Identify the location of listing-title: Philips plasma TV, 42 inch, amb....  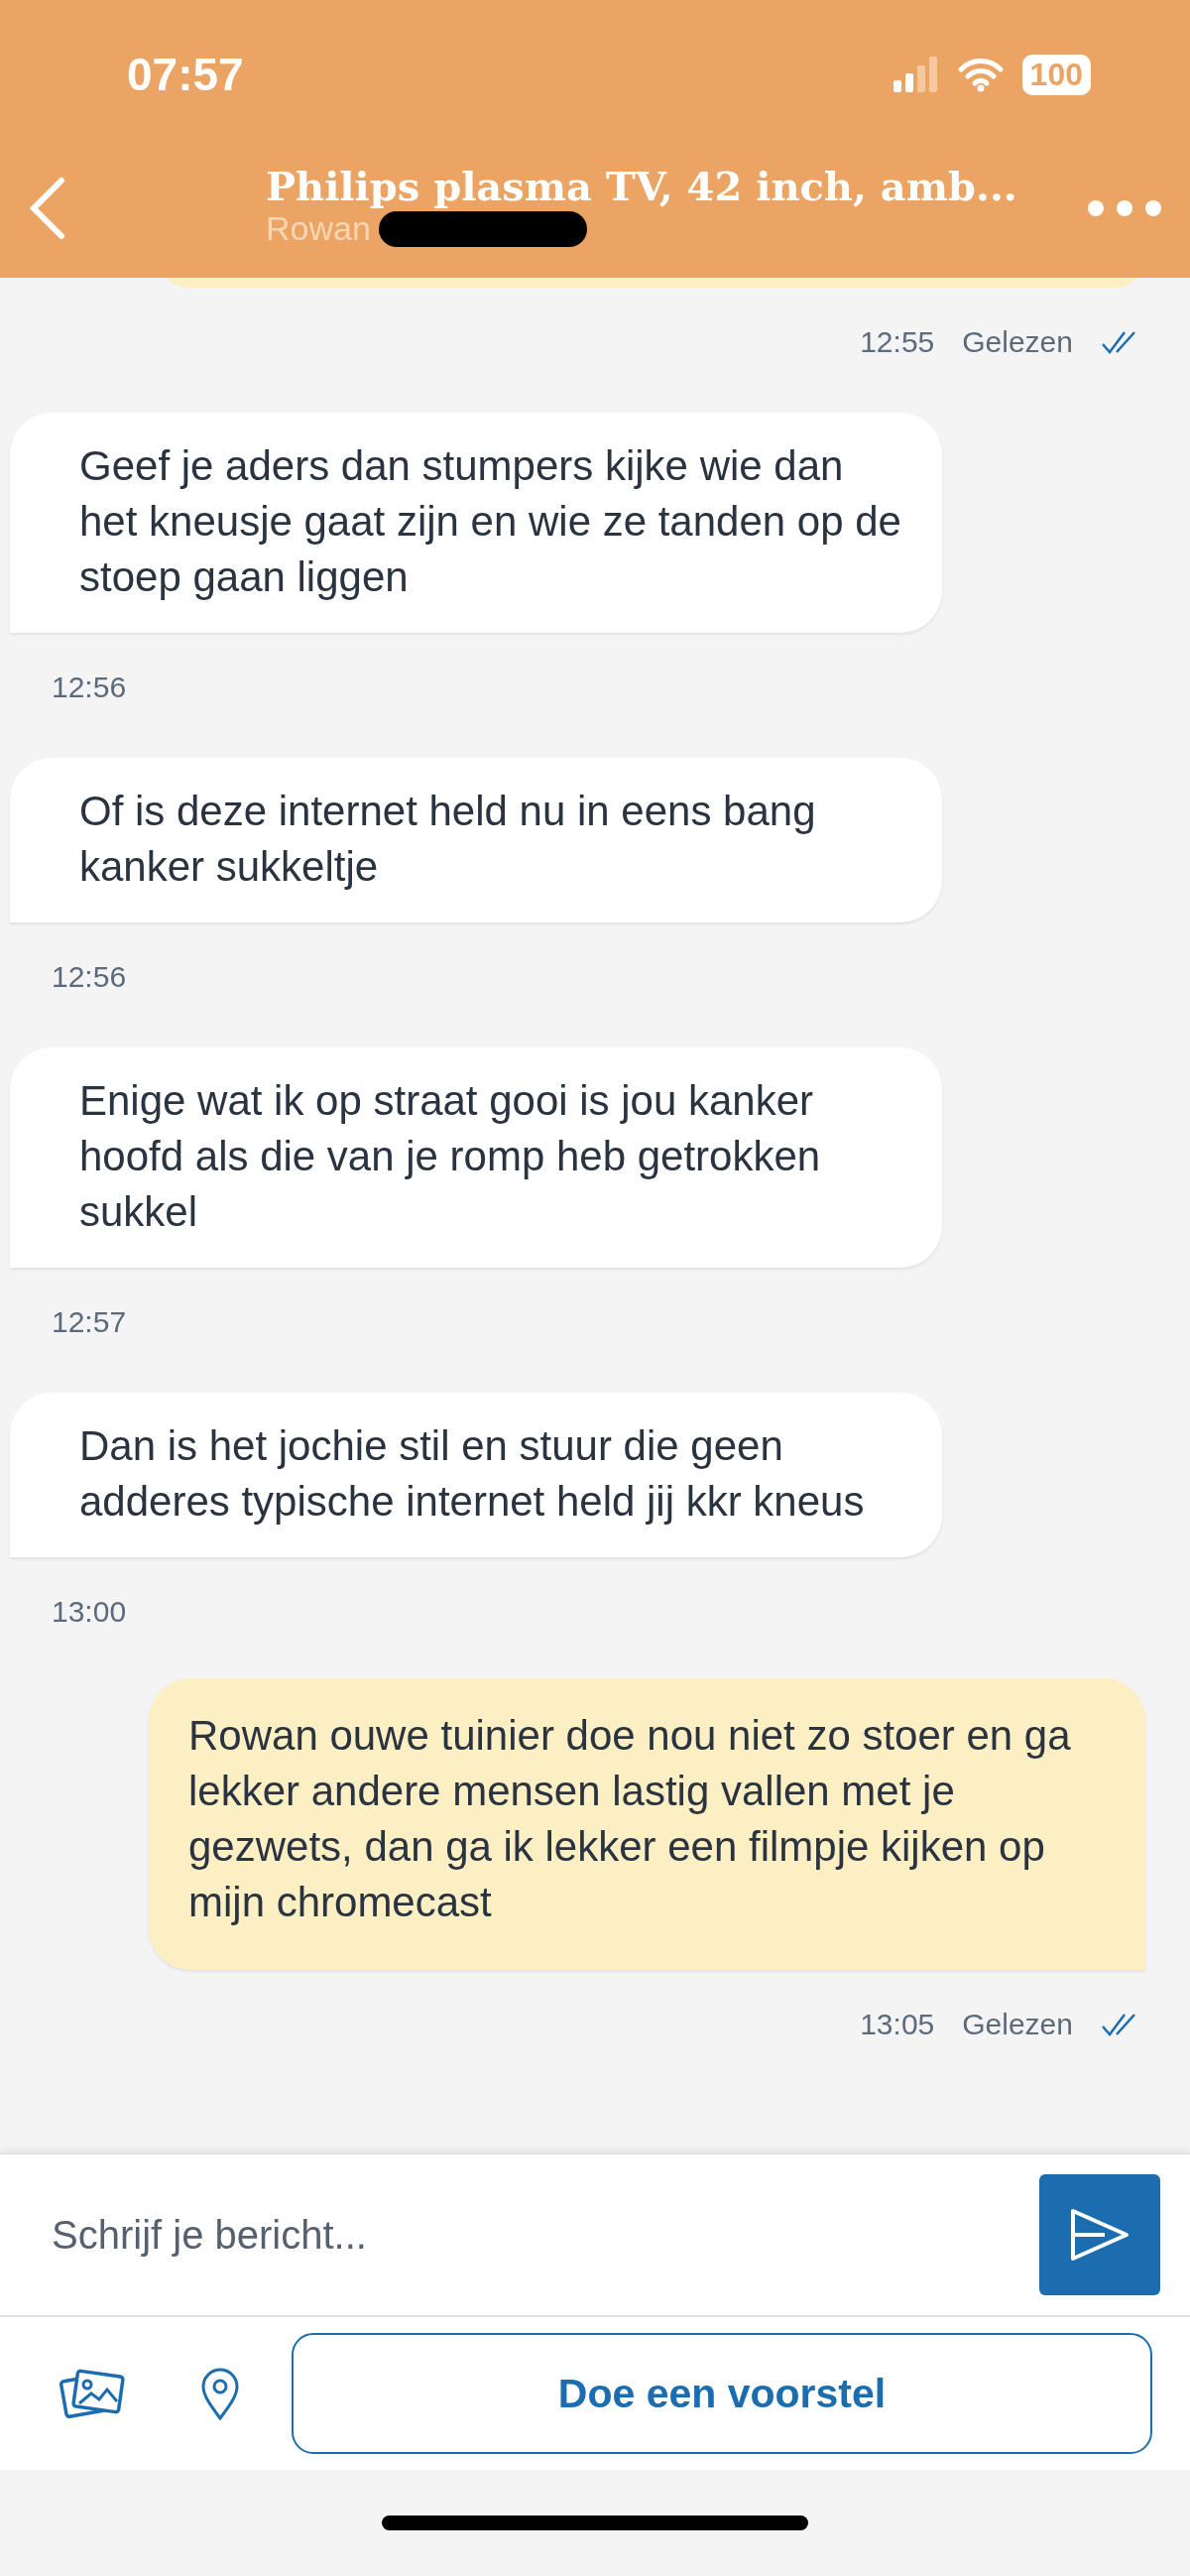
(642, 186).